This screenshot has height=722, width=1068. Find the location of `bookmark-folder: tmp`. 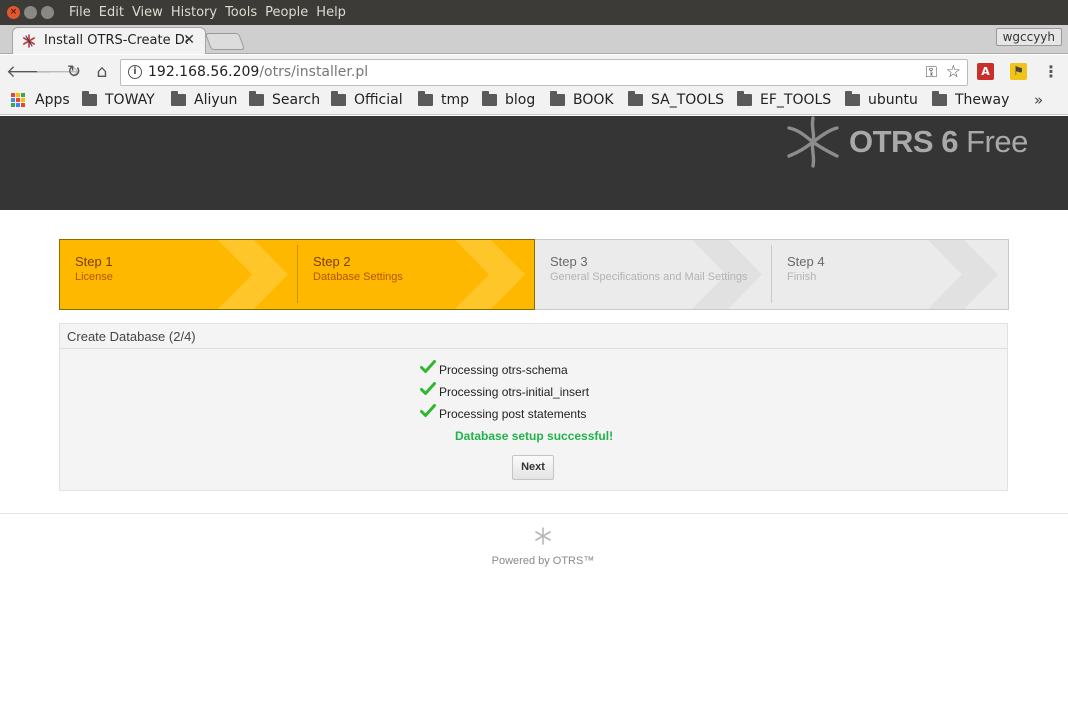

bookmark-folder: tmp is located at coordinates (444, 99).